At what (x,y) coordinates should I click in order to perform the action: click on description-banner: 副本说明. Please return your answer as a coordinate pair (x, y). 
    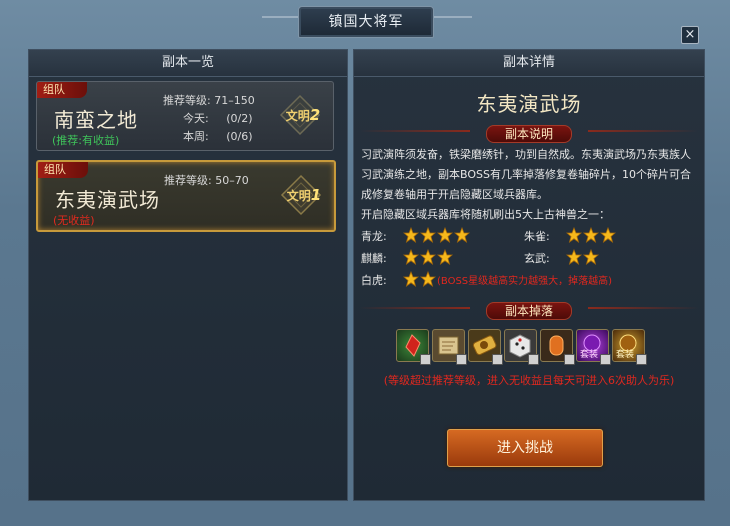
    Looking at the image, I should click on (529, 133).